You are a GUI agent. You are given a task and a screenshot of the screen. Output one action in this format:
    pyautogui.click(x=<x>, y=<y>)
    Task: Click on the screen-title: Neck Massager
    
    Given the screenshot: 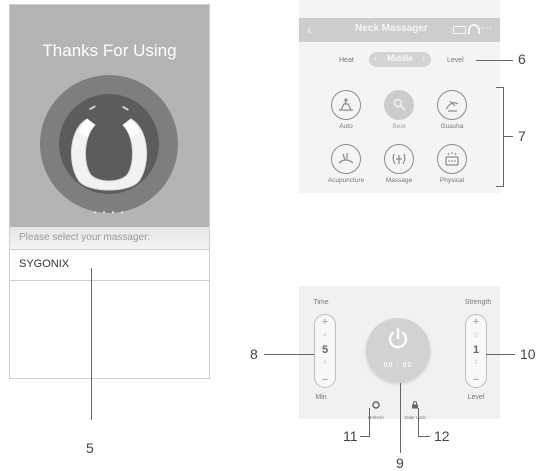 What is the action you would take?
    pyautogui.click(x=391, y=28)
    